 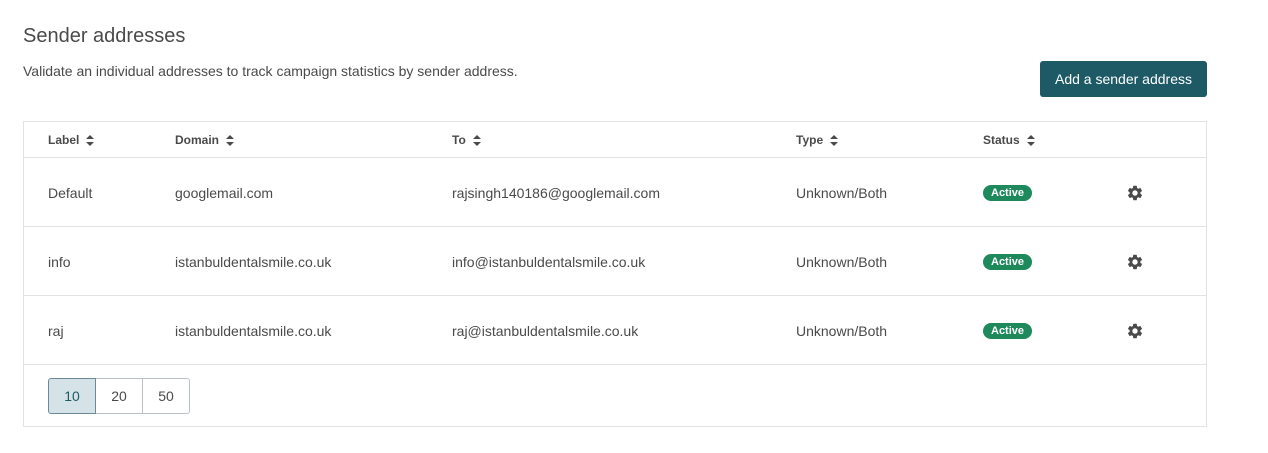 I want to click on column-header-to: To, so click(x=466, y=140).